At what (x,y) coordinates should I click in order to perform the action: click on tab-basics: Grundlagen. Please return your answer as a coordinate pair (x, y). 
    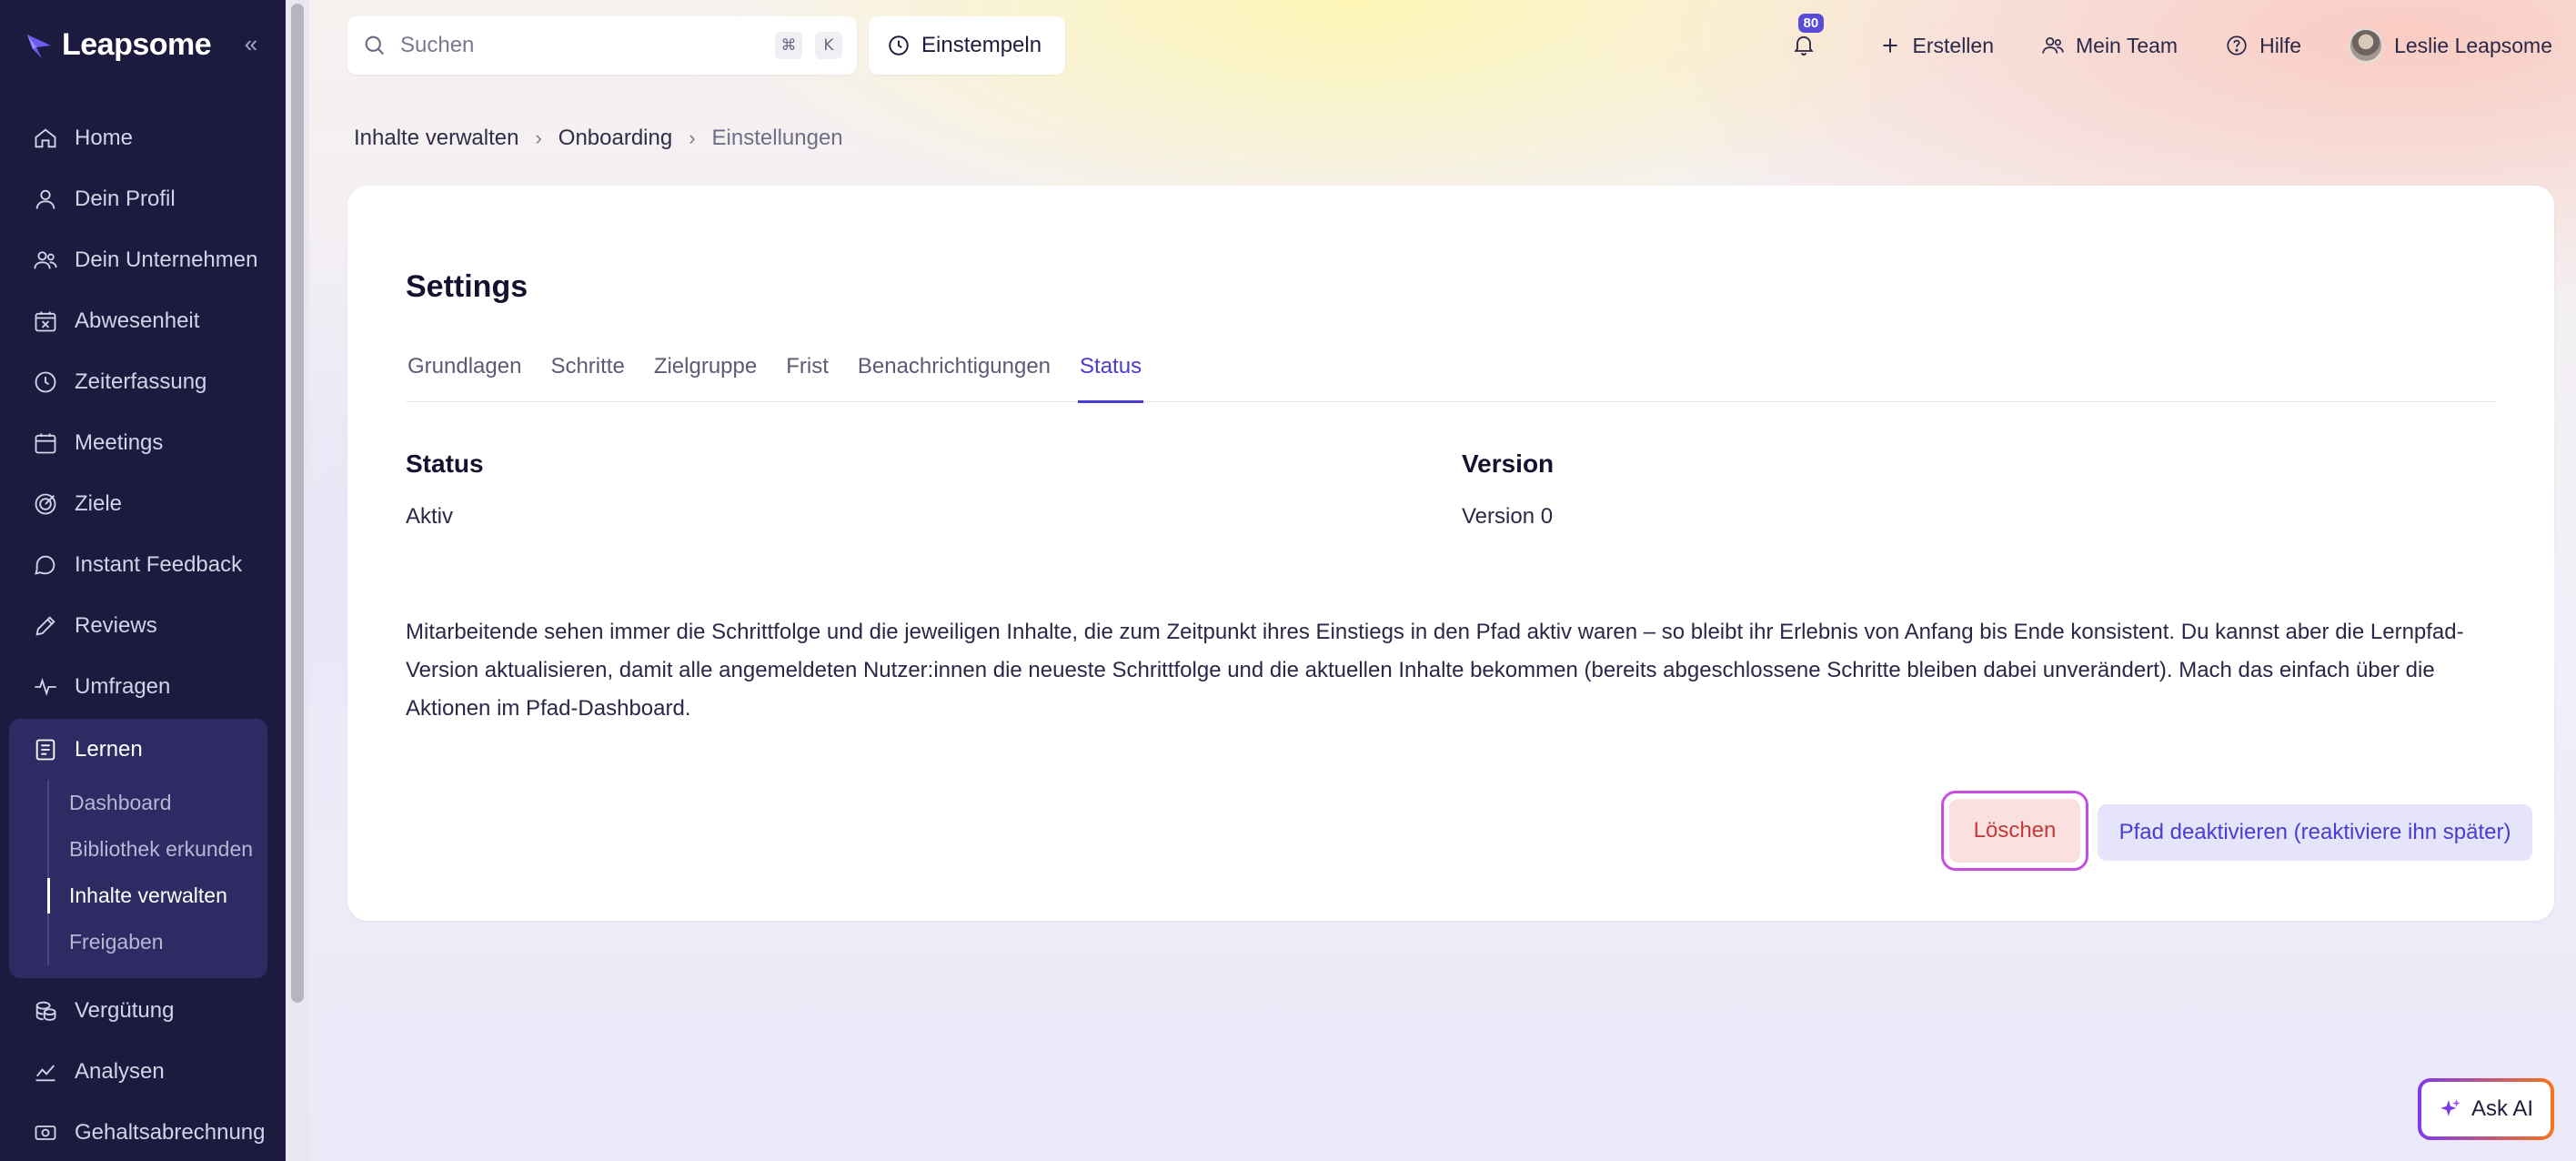
    Looking at the image, I should click on (464, 370).